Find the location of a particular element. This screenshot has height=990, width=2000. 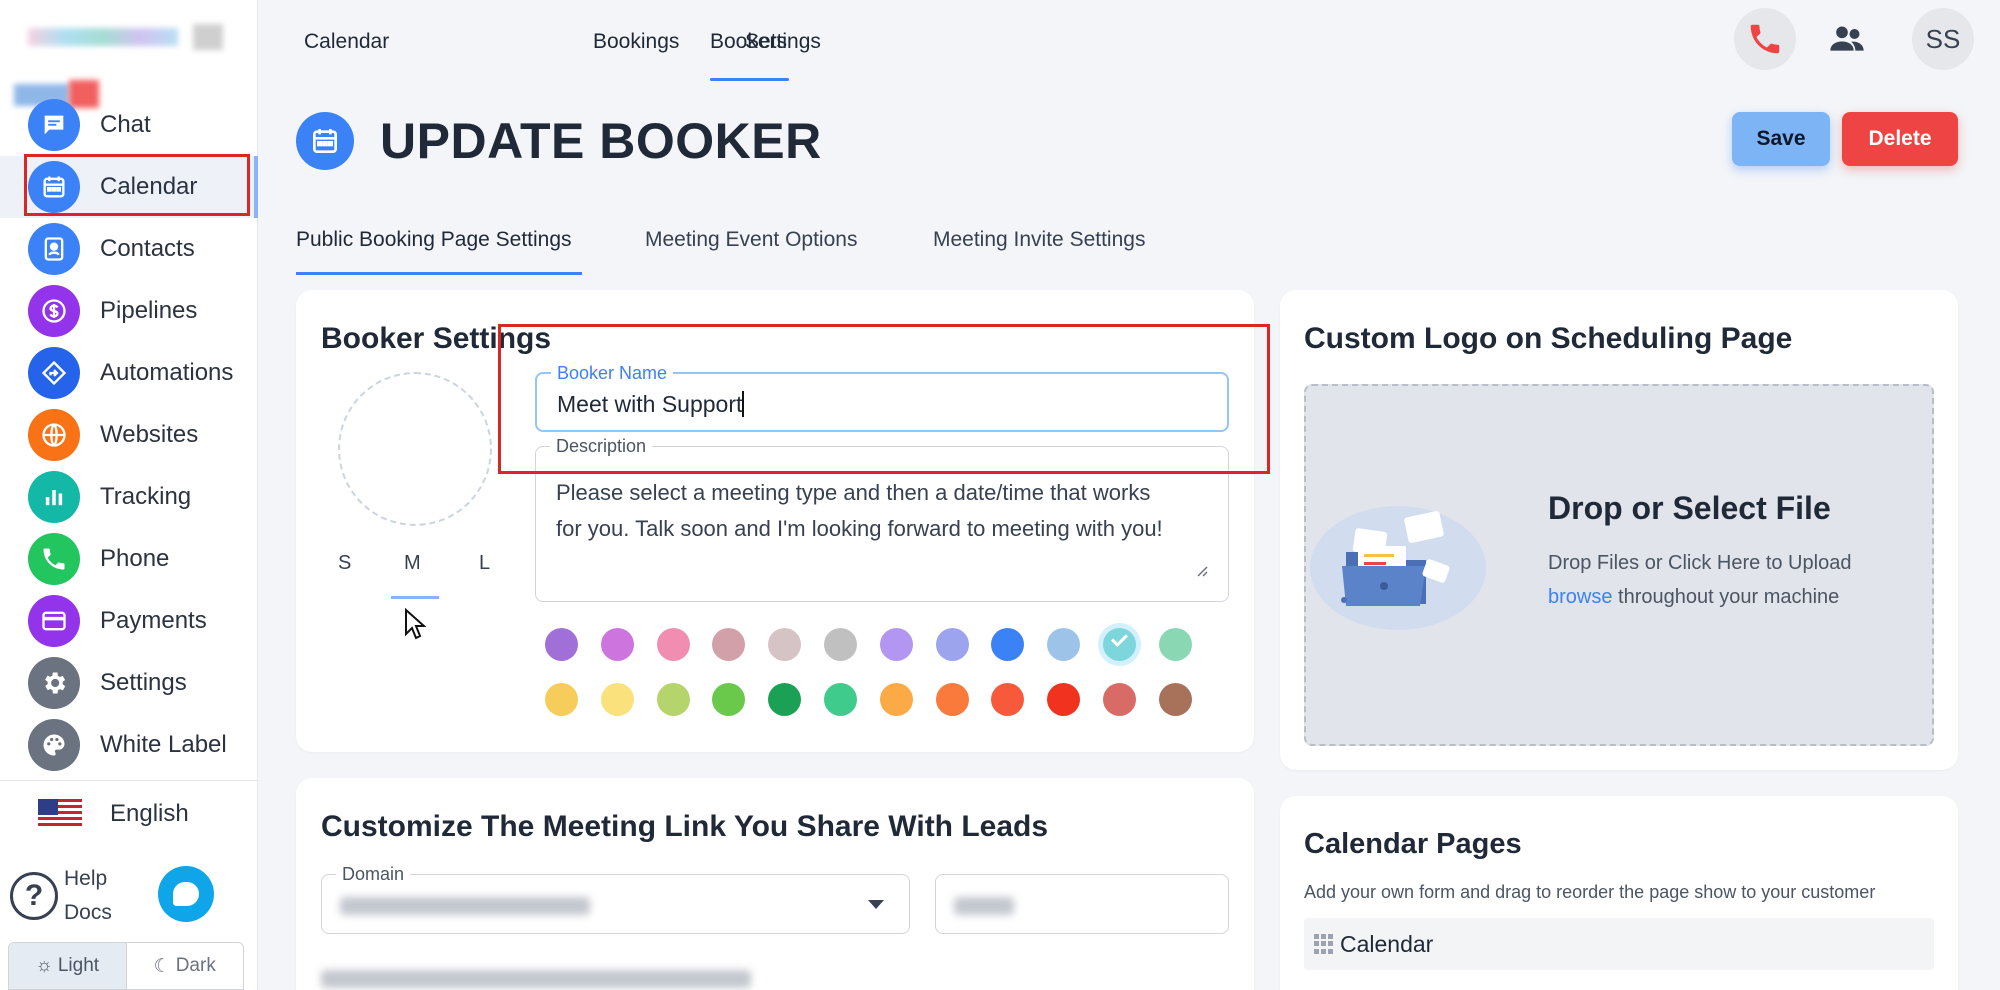

slug-input is located at coordinates (1082, 904).